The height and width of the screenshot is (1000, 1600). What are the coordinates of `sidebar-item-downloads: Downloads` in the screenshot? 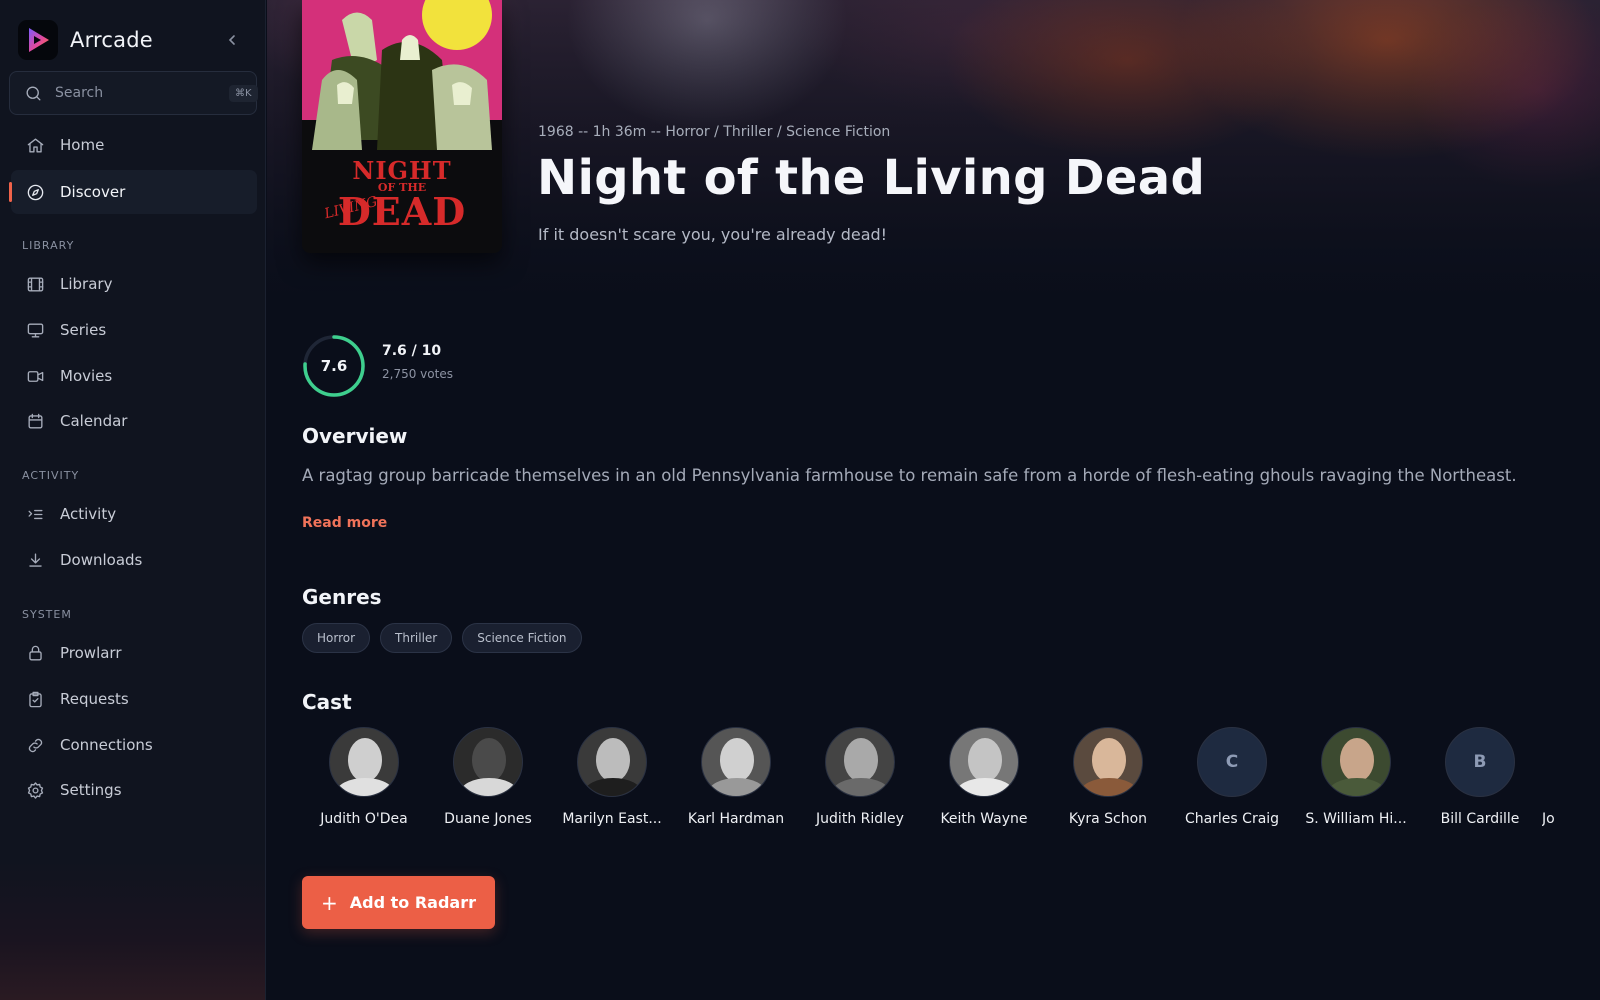 It's located at (134, 560).